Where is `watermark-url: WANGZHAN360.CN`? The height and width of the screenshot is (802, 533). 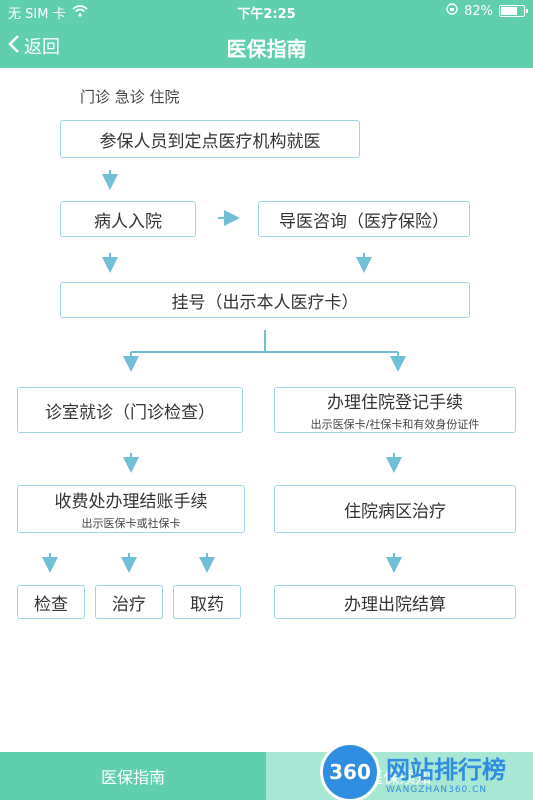 watermark-url: WANGZHAN360.CN is located at coordinates (437, 789).